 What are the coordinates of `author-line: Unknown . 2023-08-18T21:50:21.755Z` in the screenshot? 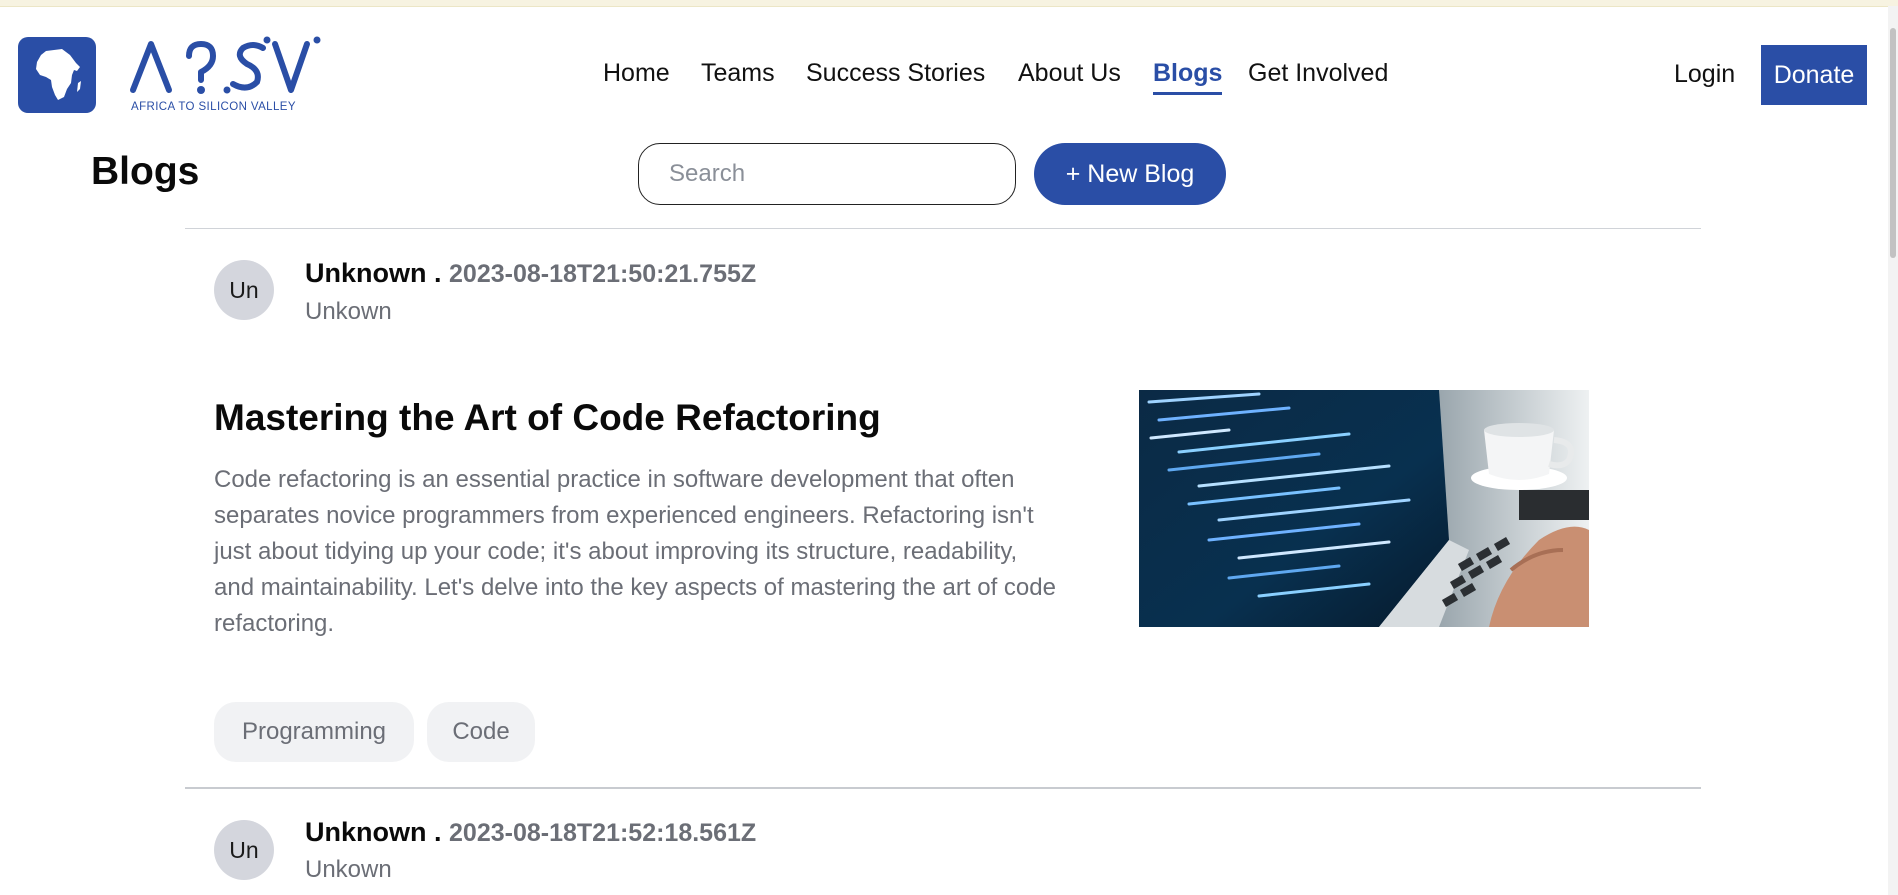 It's located at (530, 273).